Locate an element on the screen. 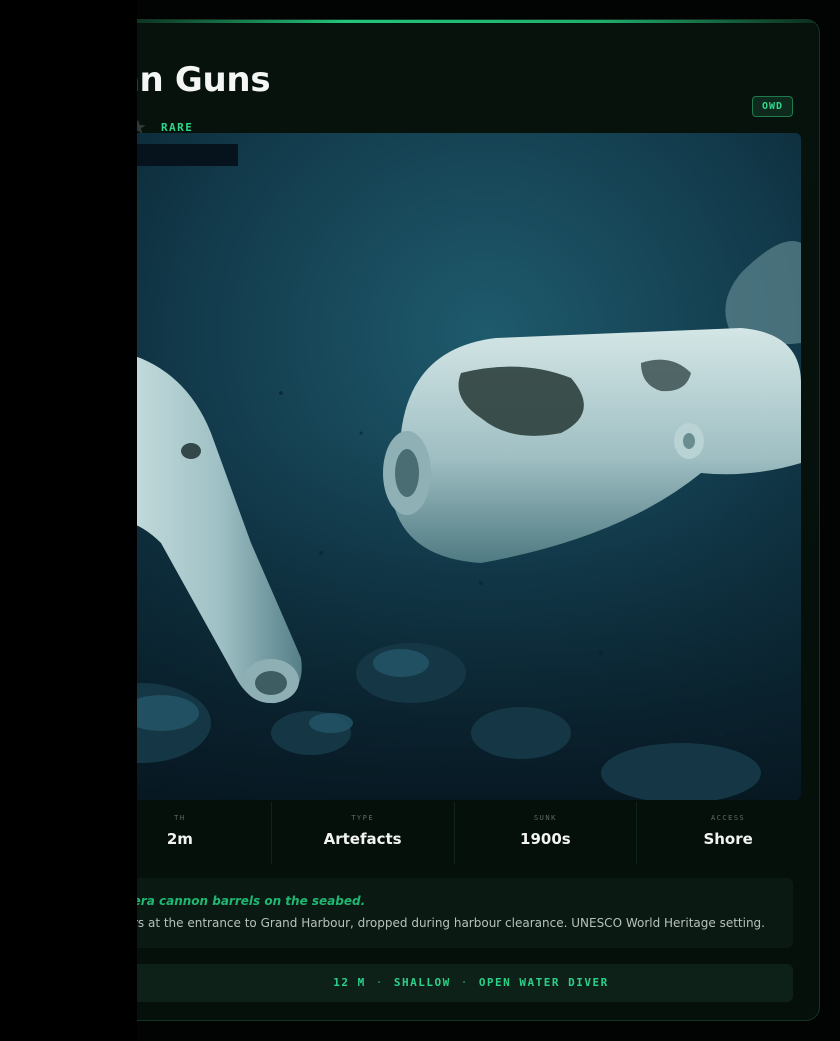  stat-value: 1900s is located at coordinates (545, 839).